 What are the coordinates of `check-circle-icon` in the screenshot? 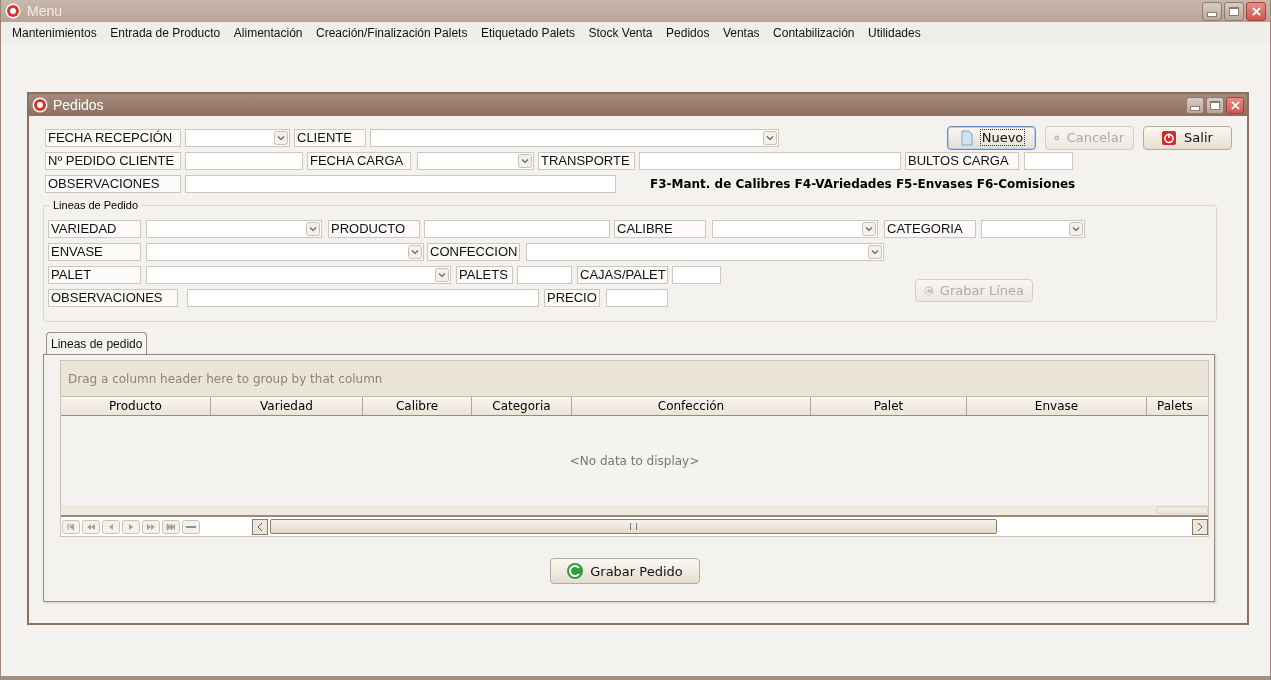 It's located at (575, 571).